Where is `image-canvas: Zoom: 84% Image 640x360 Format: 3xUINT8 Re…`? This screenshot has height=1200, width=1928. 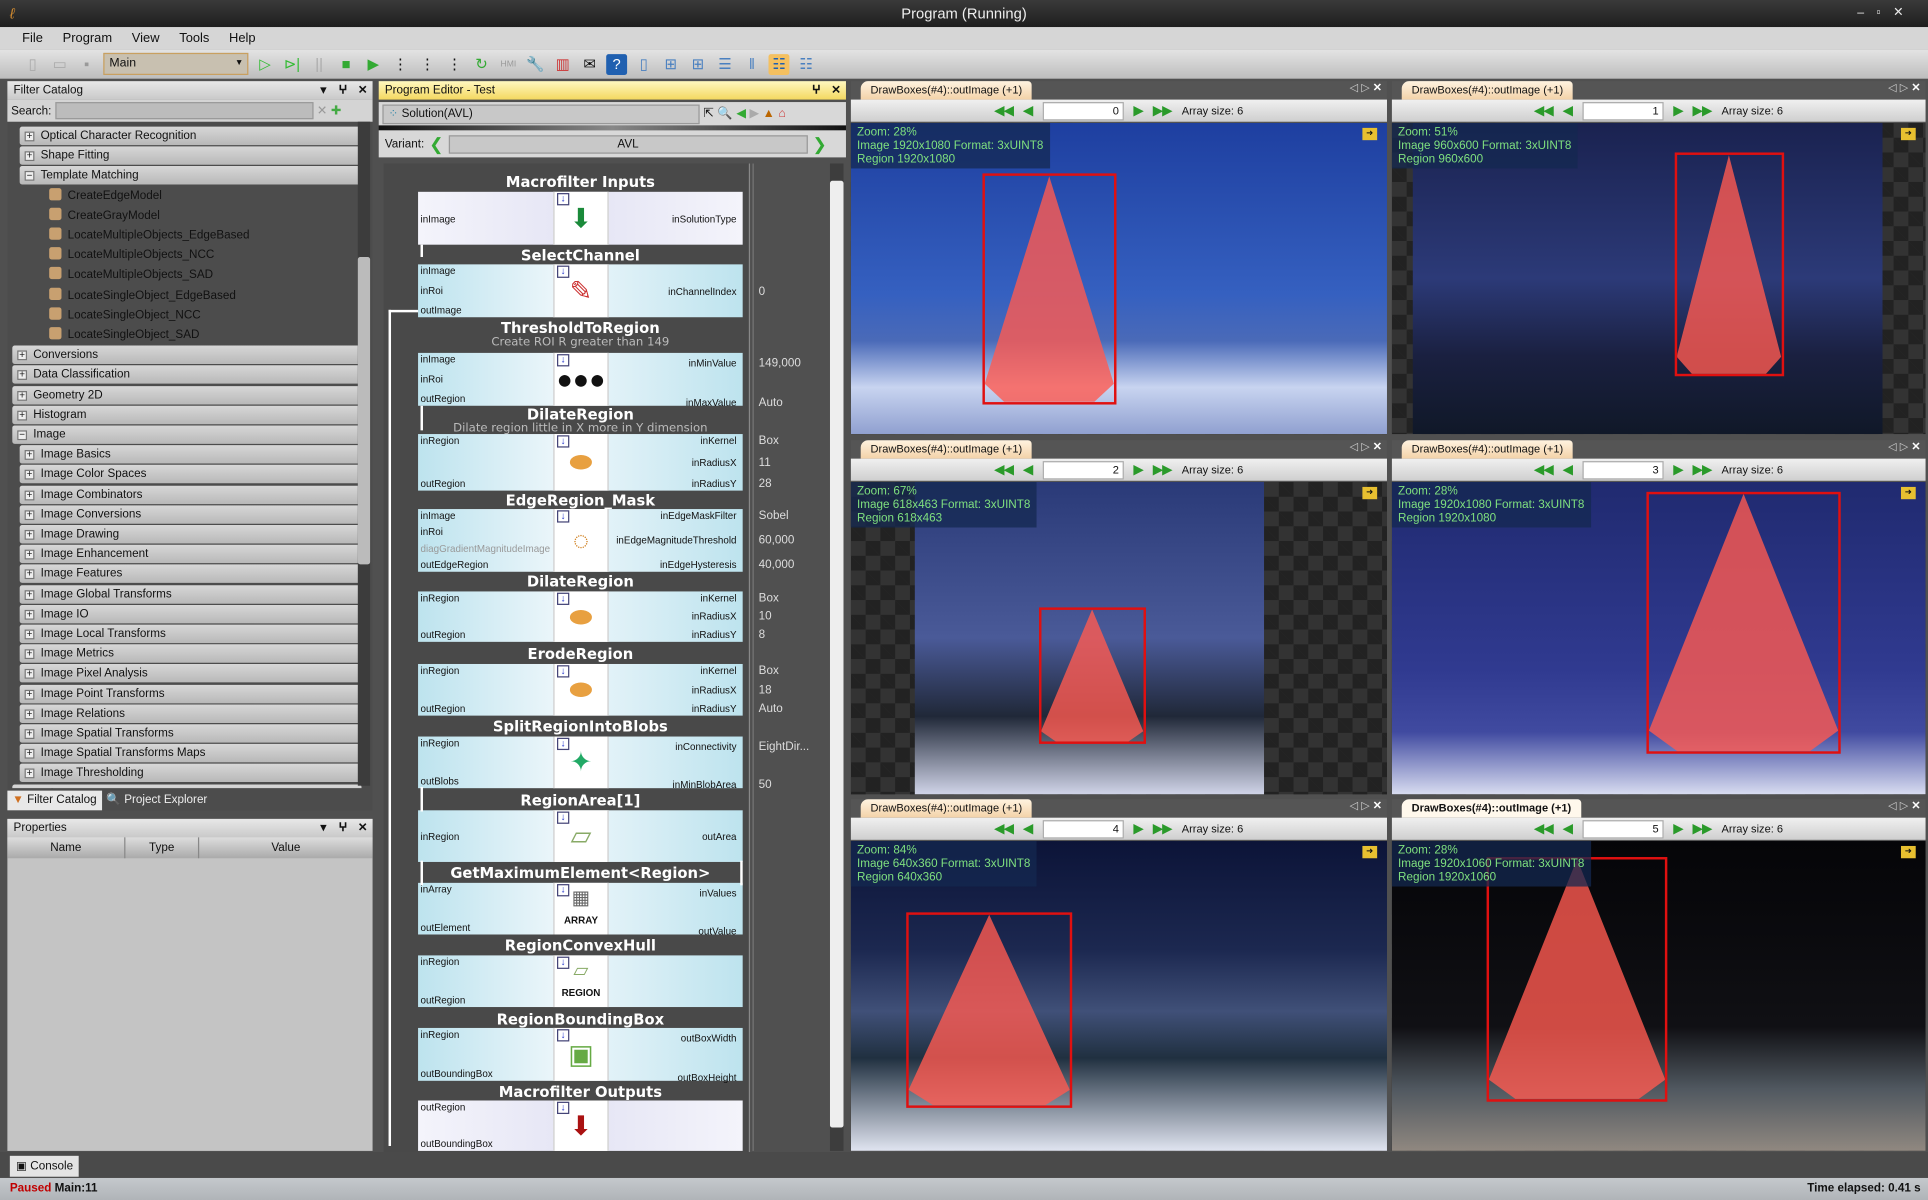 image-canvas: Zoom: 84% Image 640x360 Format: 3xUINT8 Re… is located at coordinates (1118, 996).